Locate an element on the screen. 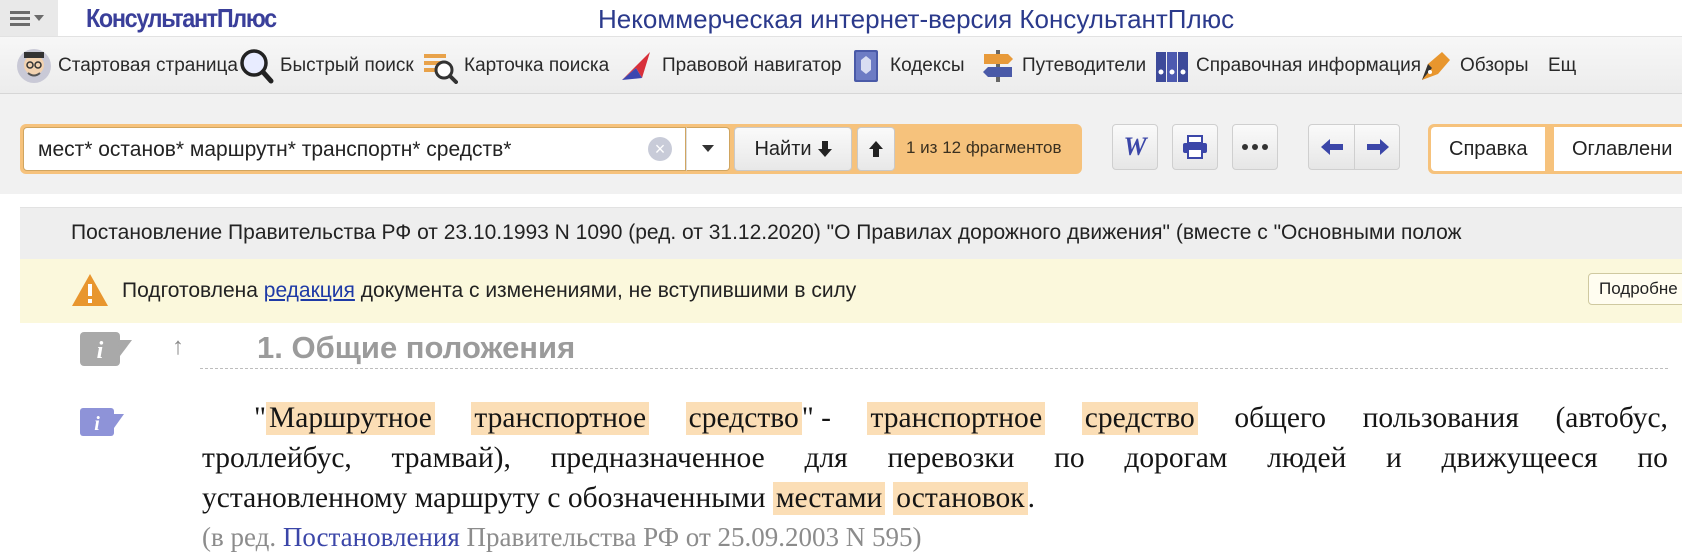 Image resolution: width=1682 pixels, height=558 pixels. signpost-icon is located at coordinates (998, 66).